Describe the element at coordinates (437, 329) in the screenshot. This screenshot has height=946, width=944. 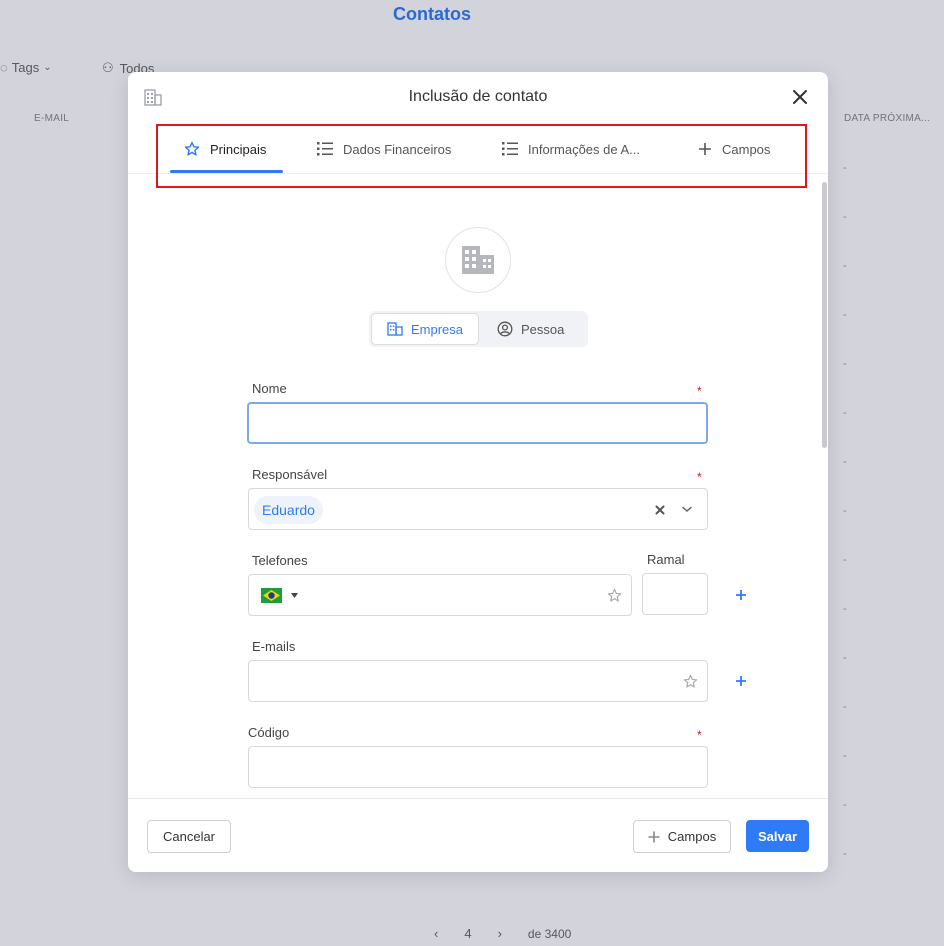
I see `type-company-label: Empresa` at that location.